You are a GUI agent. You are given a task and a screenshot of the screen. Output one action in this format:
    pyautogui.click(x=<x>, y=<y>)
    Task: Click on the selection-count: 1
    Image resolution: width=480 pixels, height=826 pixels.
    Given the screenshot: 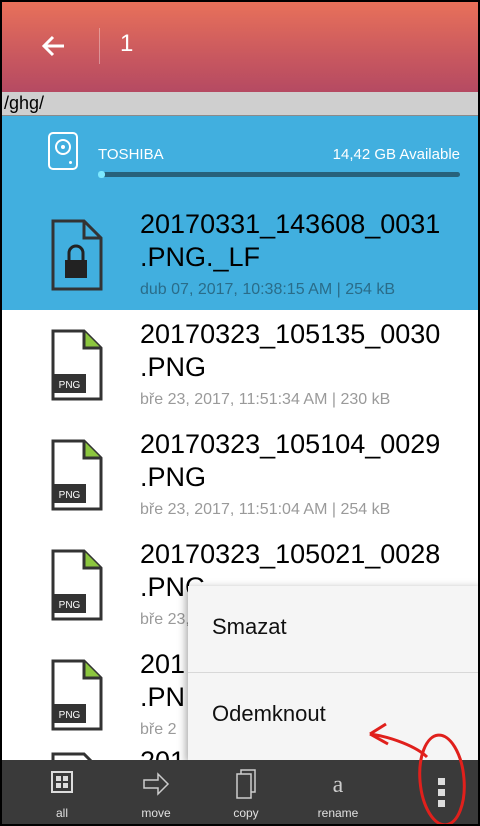 What is the action you would take?
    pyautogui.click(x=127, y=43)
    